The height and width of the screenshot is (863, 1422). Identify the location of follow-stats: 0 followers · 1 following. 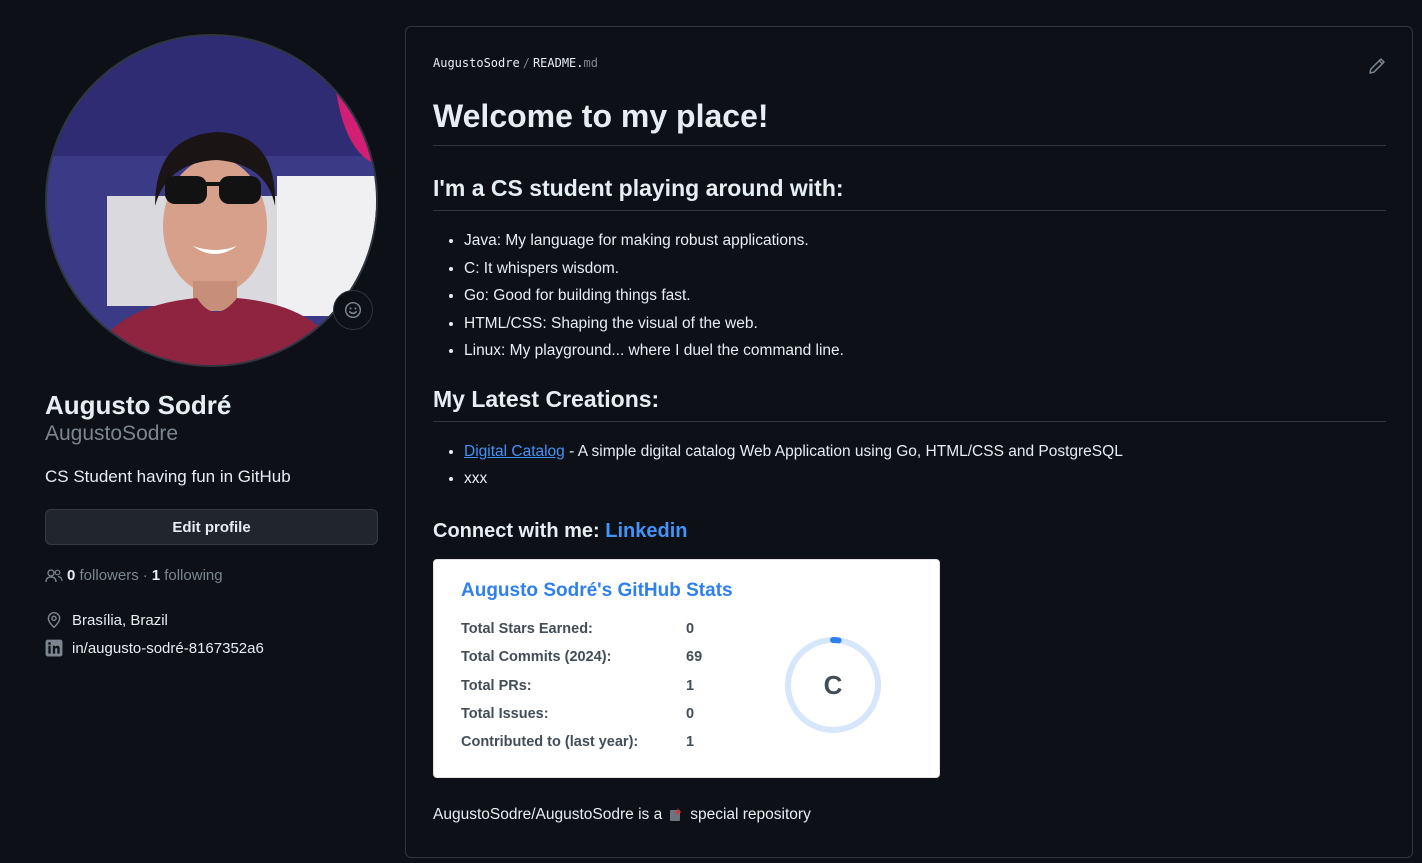
(211, 575).